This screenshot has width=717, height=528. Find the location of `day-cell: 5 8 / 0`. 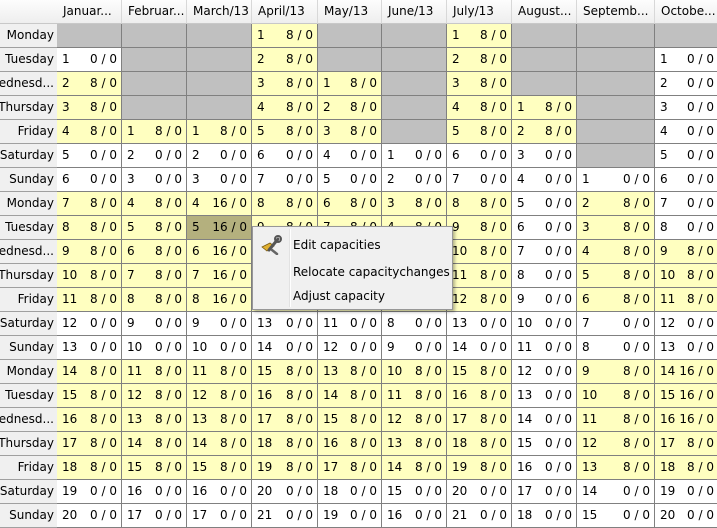

day-cell: 5 8 / 0 is located at coordinates (154, 228).